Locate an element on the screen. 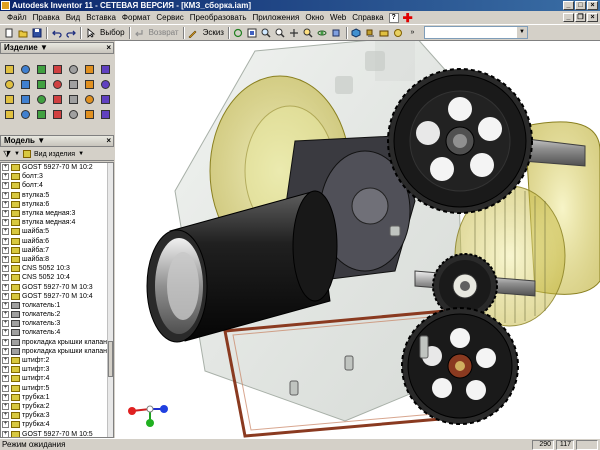 This screenshot has width=600, height=450. browser-panel-header: Модель ▼ × is located at coordinates (57, 141).